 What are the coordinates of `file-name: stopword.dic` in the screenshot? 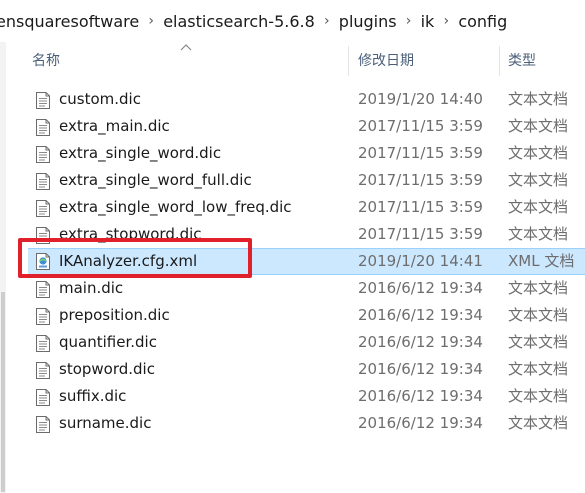 It's located at (107, 369).